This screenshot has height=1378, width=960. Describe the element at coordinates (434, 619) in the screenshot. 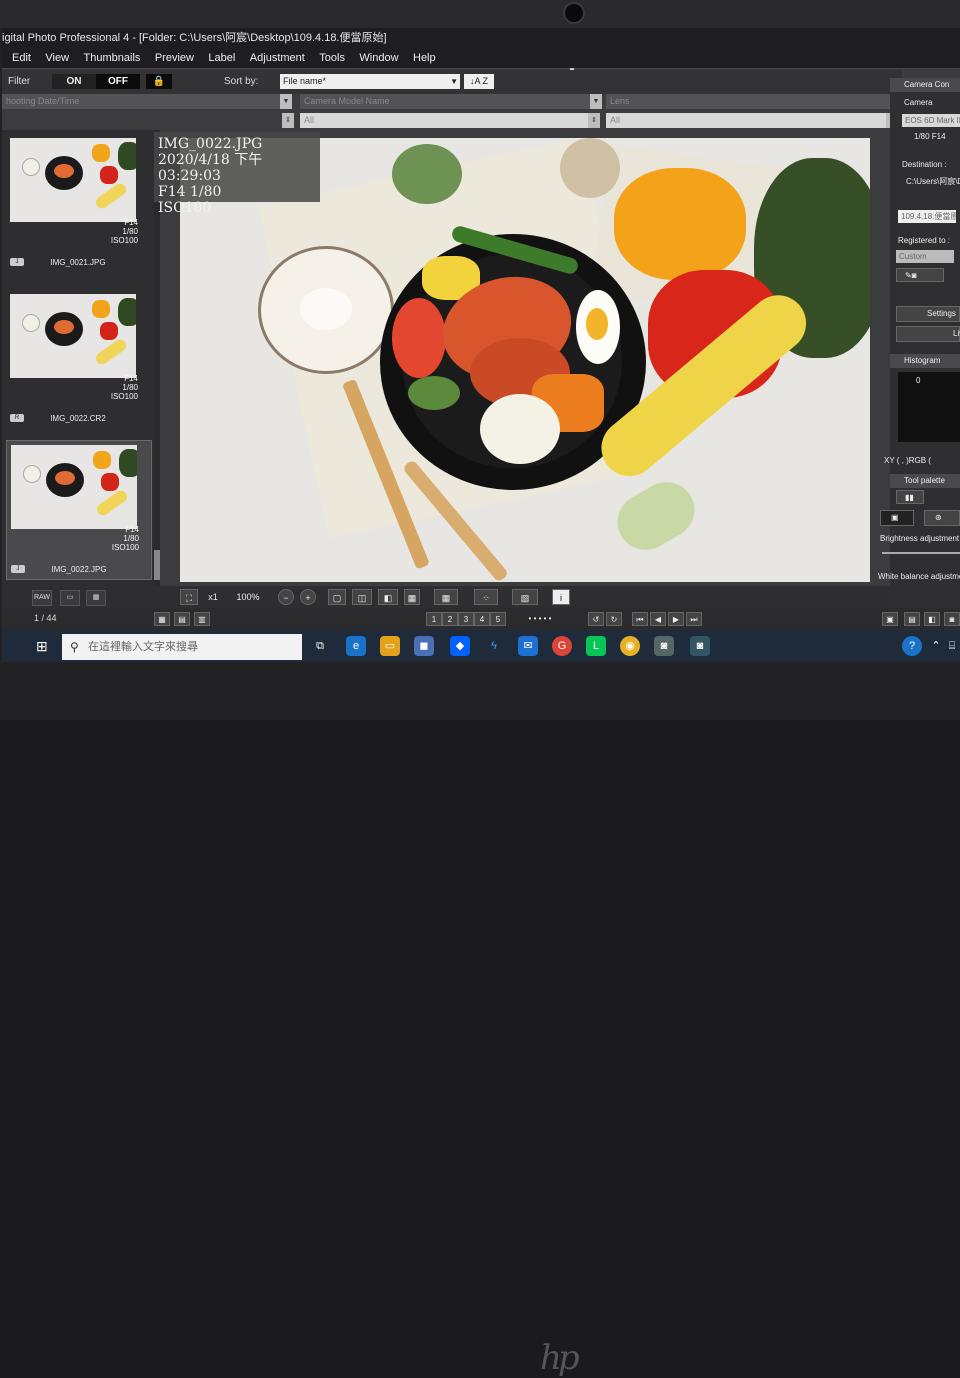

I see `rating-1-icon: 1` at that location.